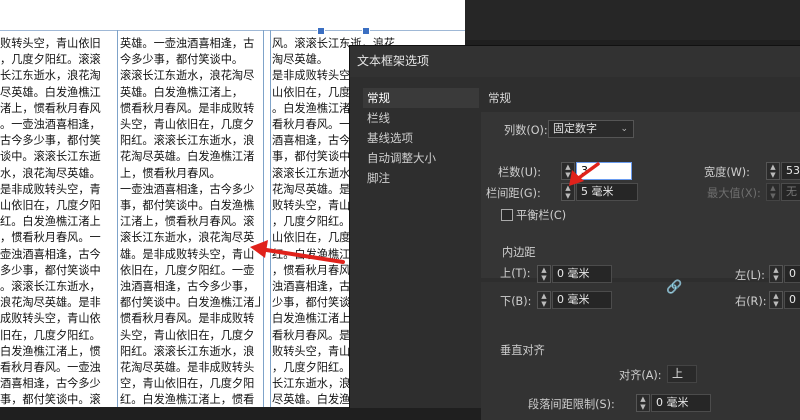  I want to click on text-line: 红。白发渔樵江渚上，惯看, so click(187, 400).